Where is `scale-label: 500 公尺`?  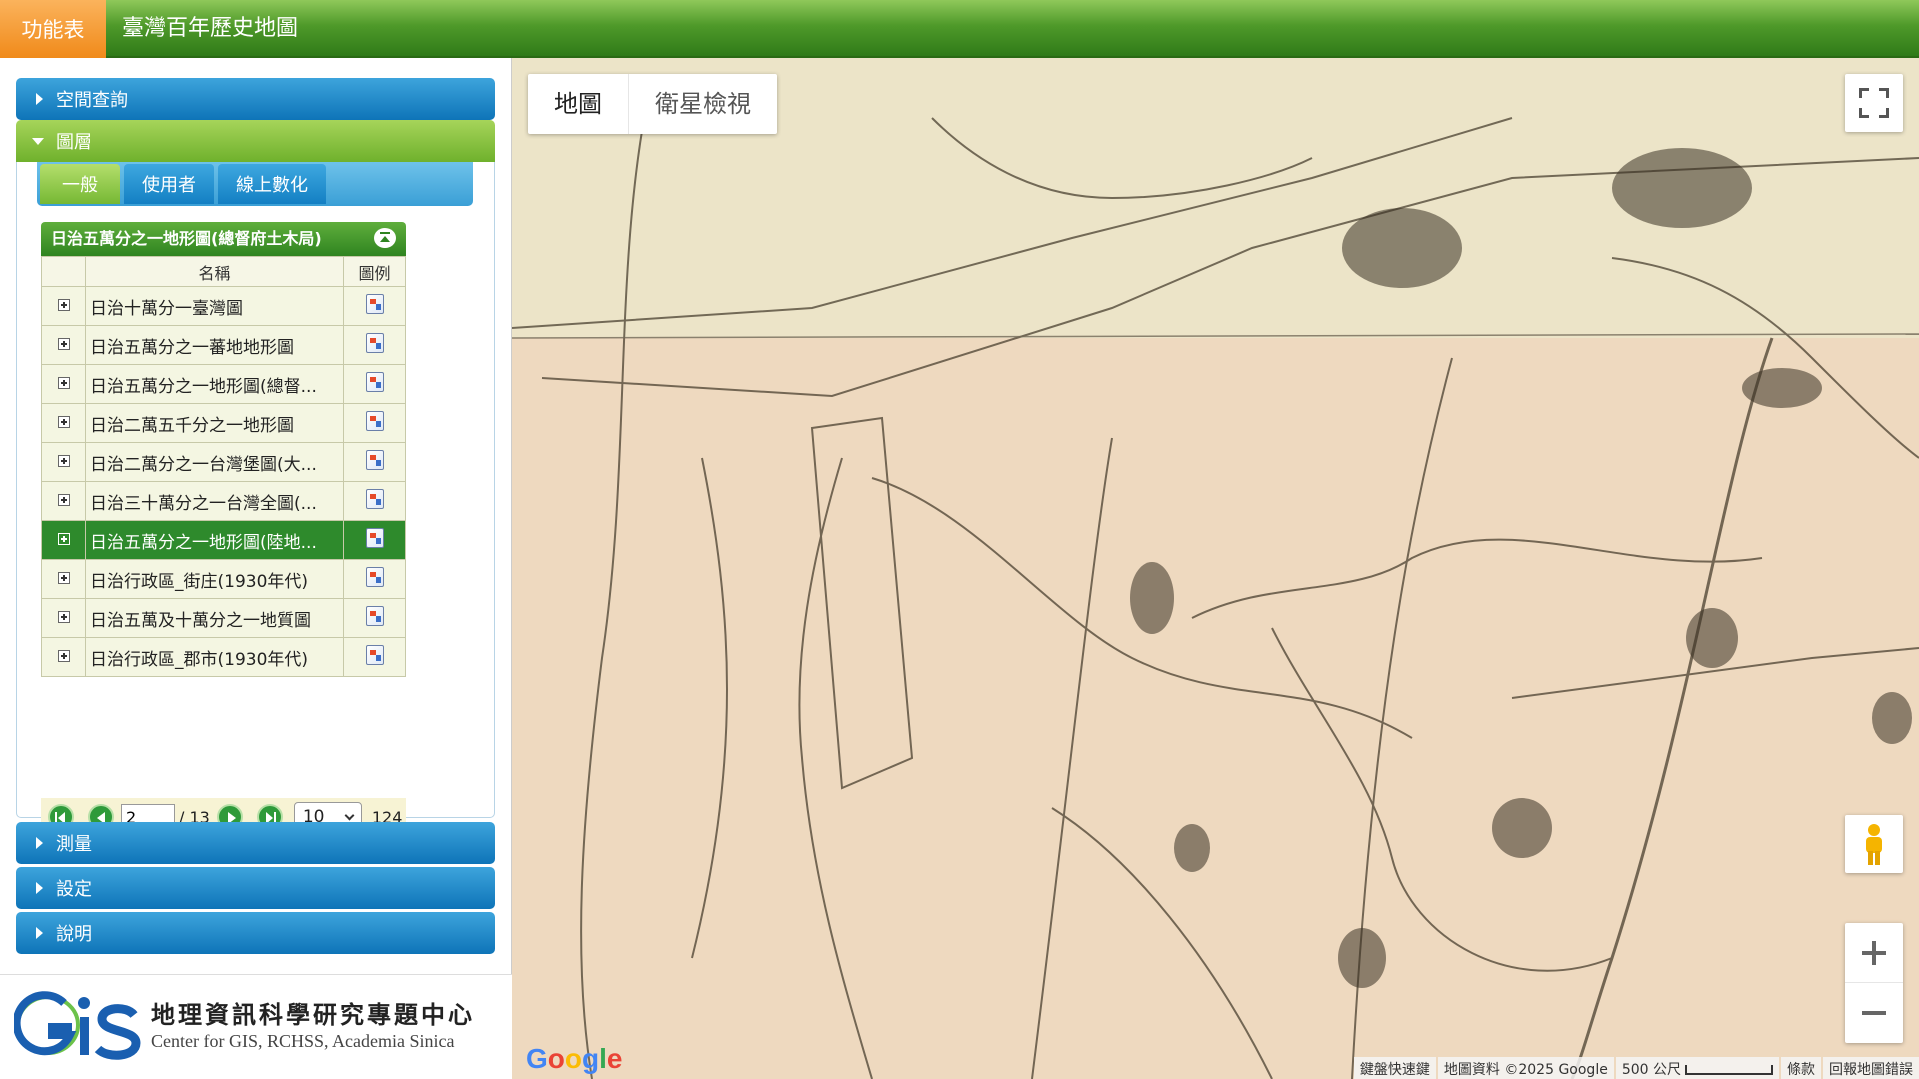 scale-label: 500 公尺 is located at coordinates (1651, 1070).